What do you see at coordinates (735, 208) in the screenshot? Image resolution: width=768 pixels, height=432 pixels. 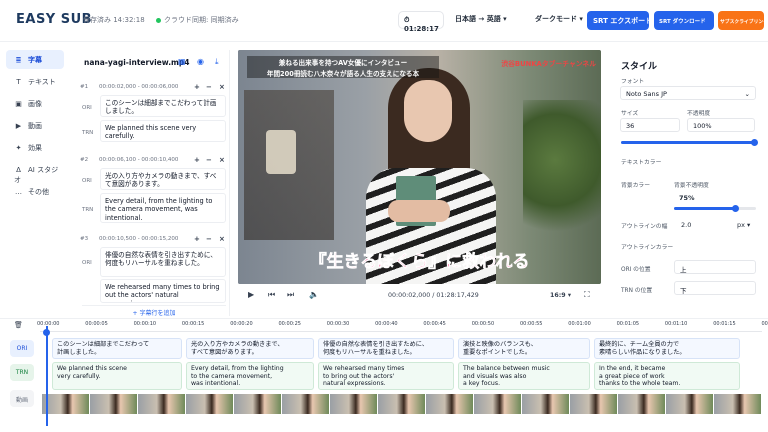 I see `bg-opacity-slider-knob` at bounding box center [735, 208].